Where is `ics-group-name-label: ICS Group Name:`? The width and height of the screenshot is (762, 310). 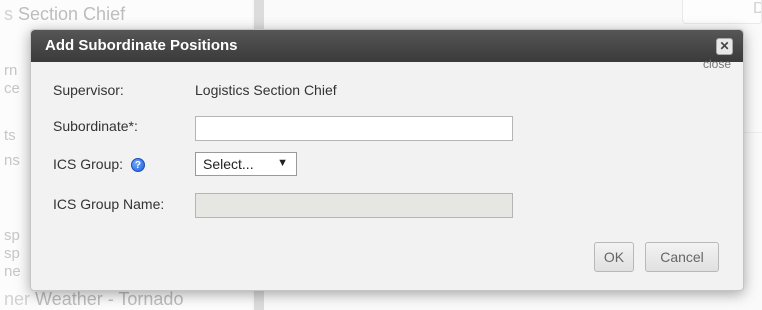 ics-group-name-label: ICS Group Name: is located at coordinates (109, 204).